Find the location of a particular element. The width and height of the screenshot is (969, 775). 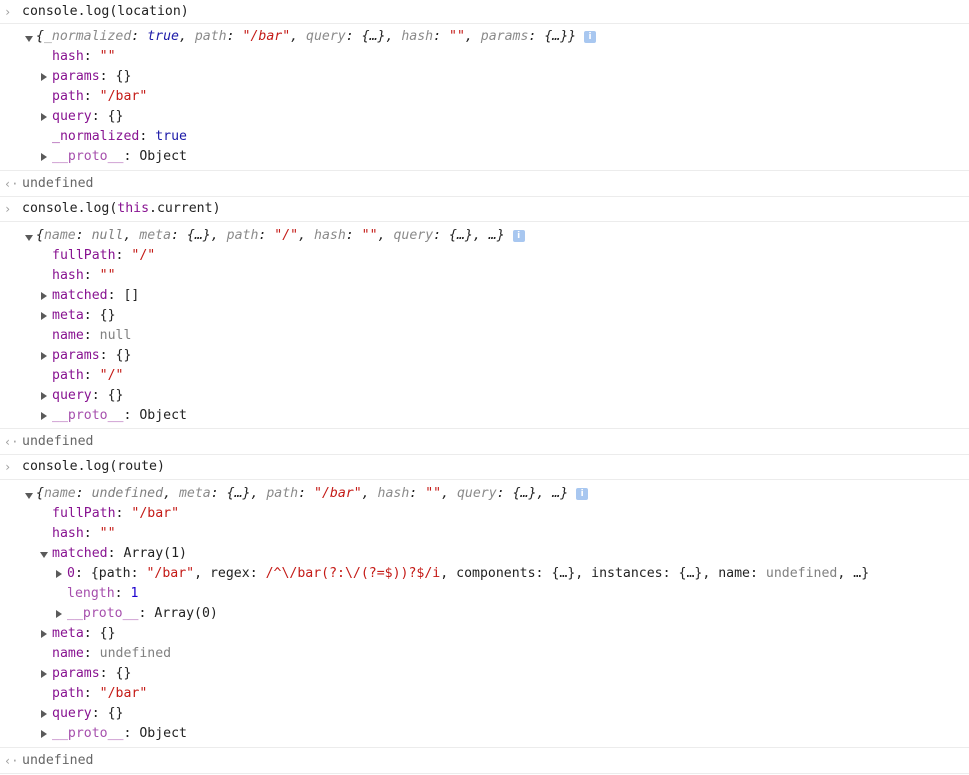

preview-key: _normalized is located at coordinates (87, 36).